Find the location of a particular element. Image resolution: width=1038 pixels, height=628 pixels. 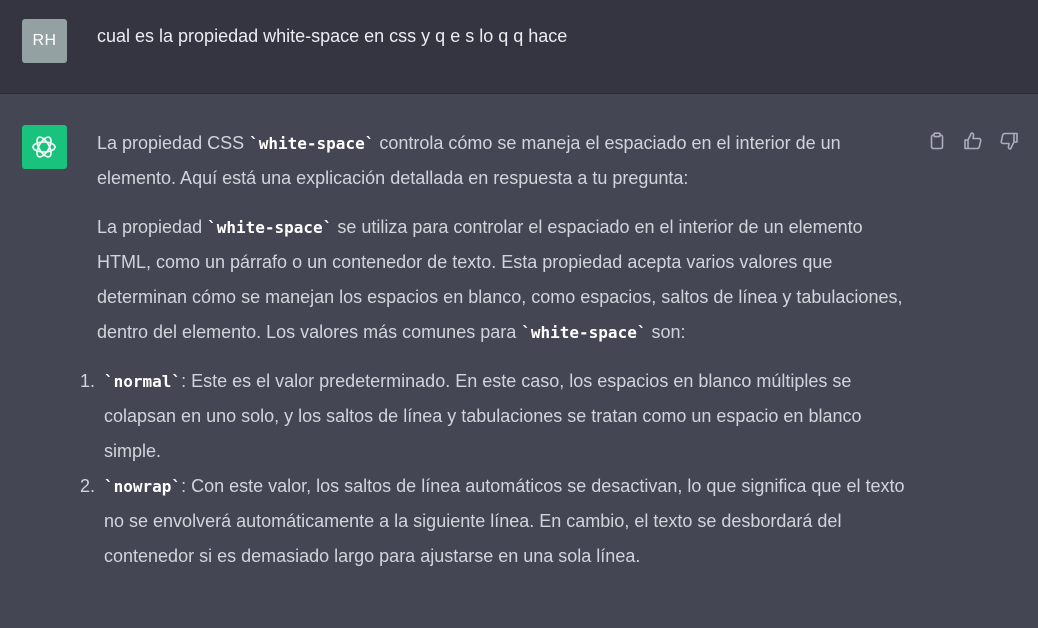

thumbs-down-button is located at coordinates (1009, 141).